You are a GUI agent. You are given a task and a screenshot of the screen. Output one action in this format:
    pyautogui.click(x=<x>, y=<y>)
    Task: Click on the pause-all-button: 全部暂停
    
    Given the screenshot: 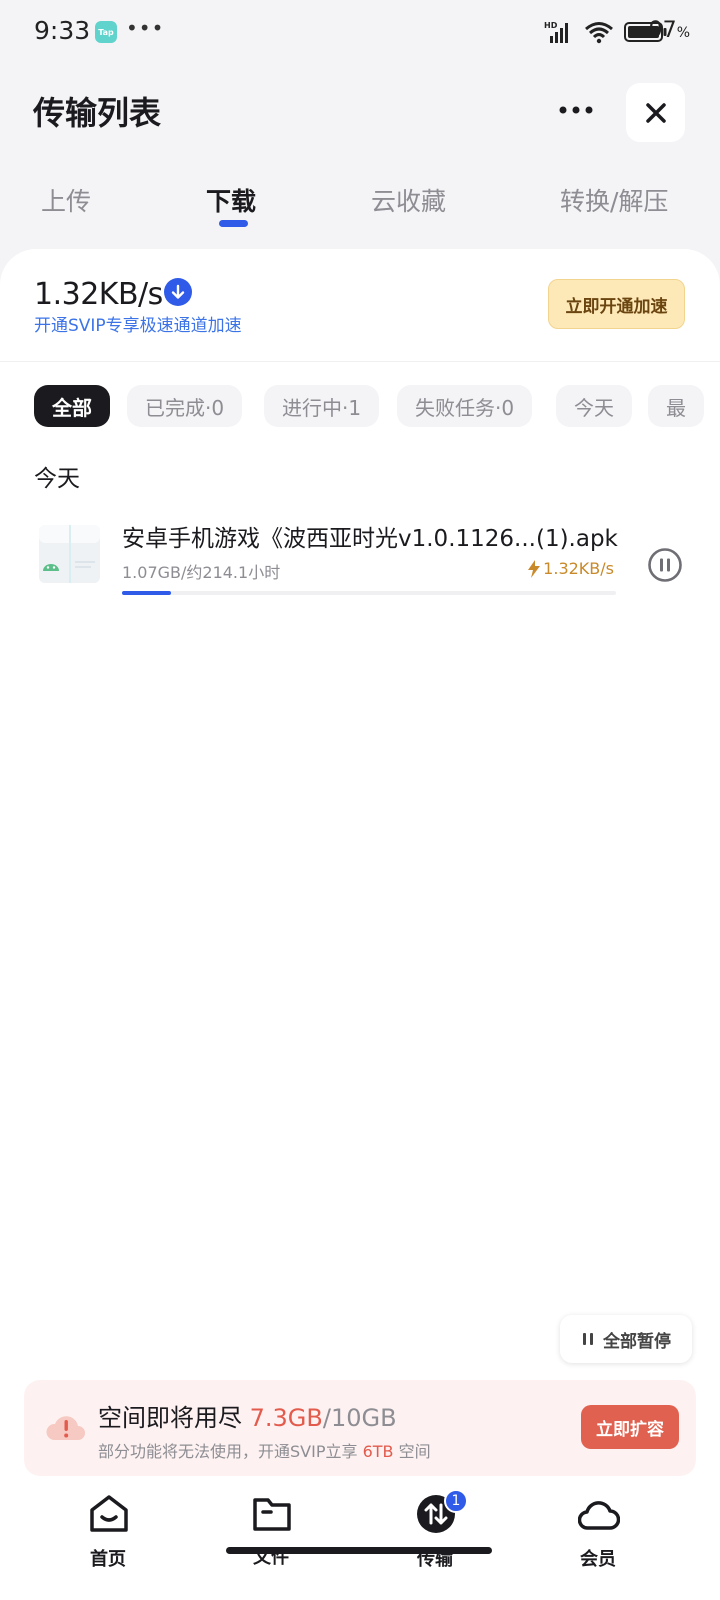 What is the action you would take?
    pyautogui.click(x=626, y=1339)
    